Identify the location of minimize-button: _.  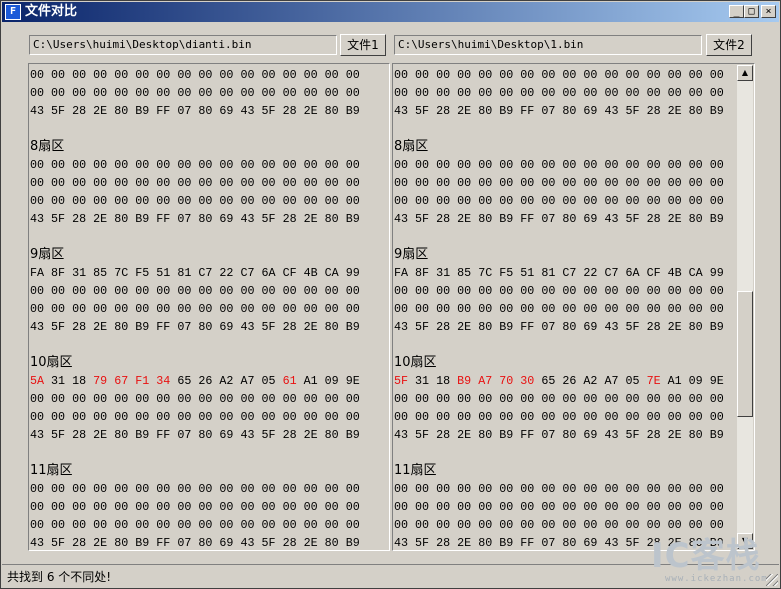
(736, 11).